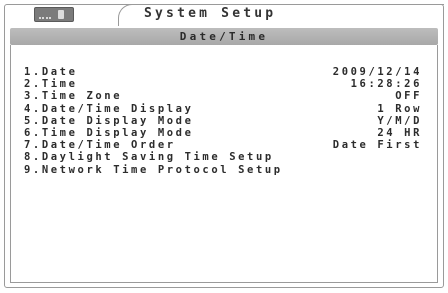  Describe the element at coordinates (51, 84) in the screenshot. I see `menu-item-label: 2.Time` at that location.